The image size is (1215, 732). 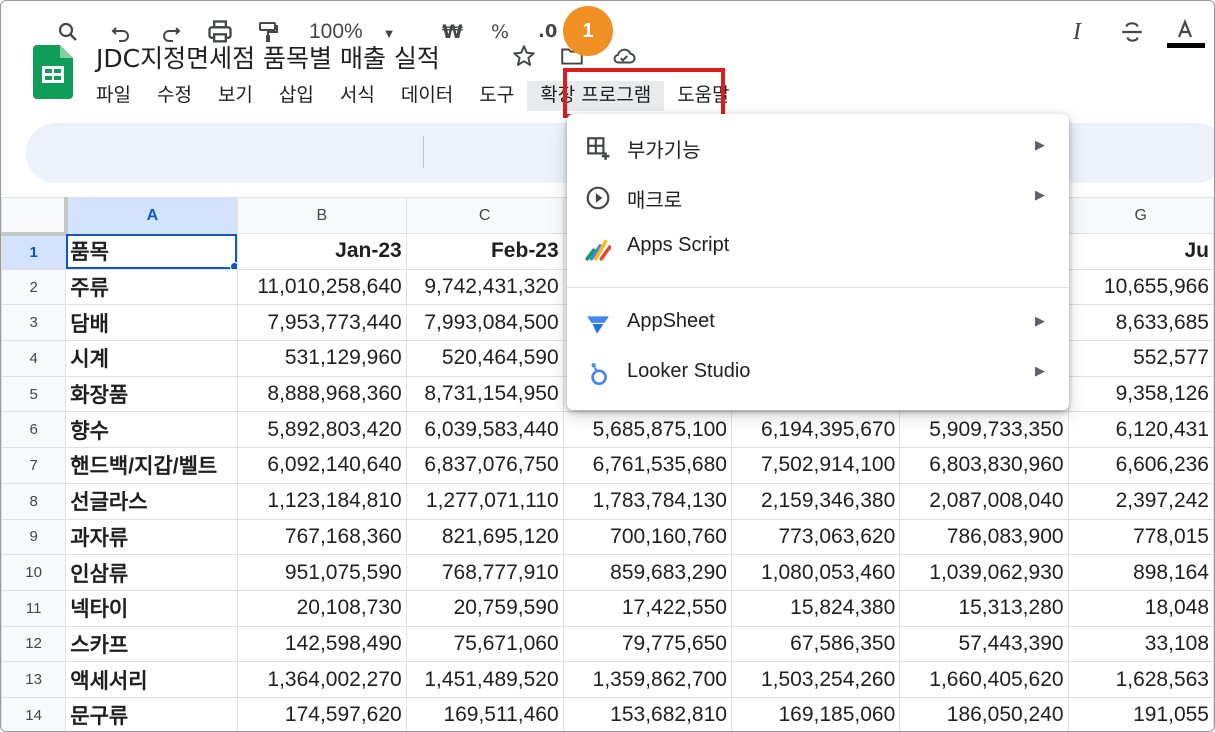 I want to click on sales-cell: Feb-23, so click(x=484, y=251).